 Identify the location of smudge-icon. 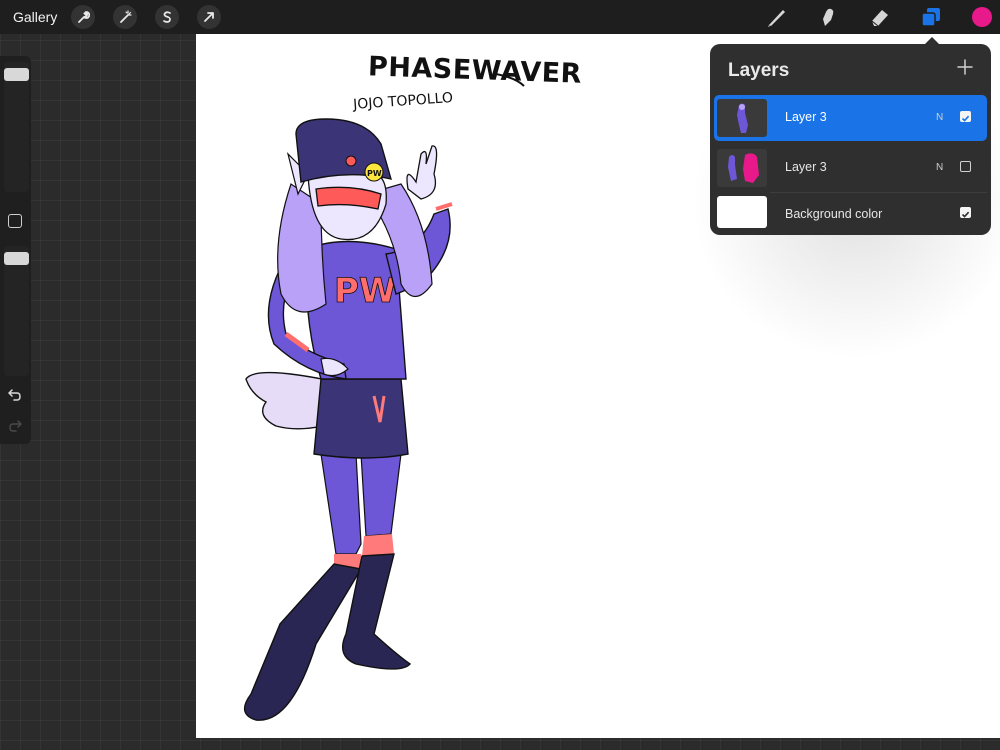
(828, 17).